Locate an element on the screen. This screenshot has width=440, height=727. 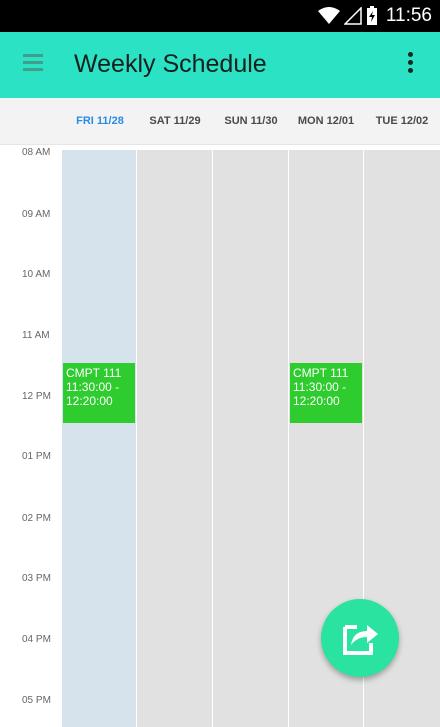
more-vert-icon is located at coordinates (410, 65).